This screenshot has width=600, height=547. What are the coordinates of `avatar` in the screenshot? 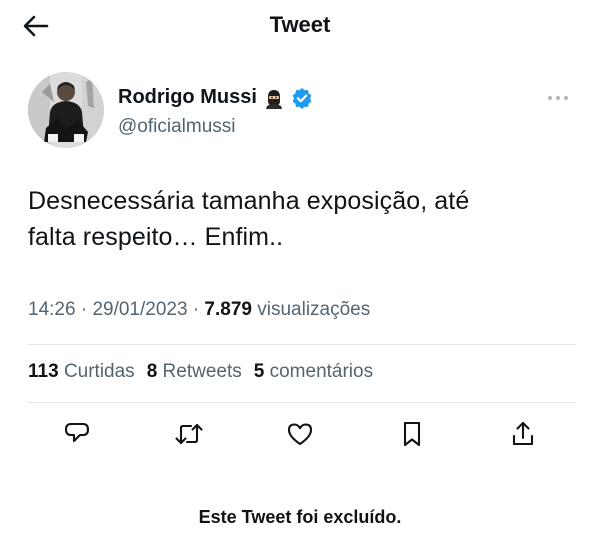 It's located at (66, 110).